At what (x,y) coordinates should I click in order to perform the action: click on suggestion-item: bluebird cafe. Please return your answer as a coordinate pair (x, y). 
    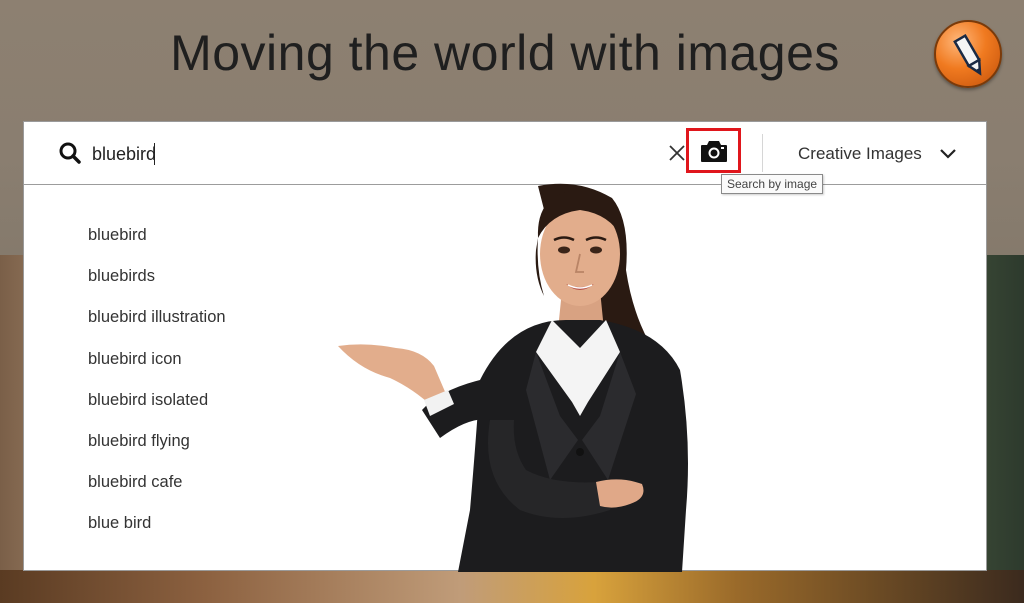
    Looking at the image, I should click on (157, 489).